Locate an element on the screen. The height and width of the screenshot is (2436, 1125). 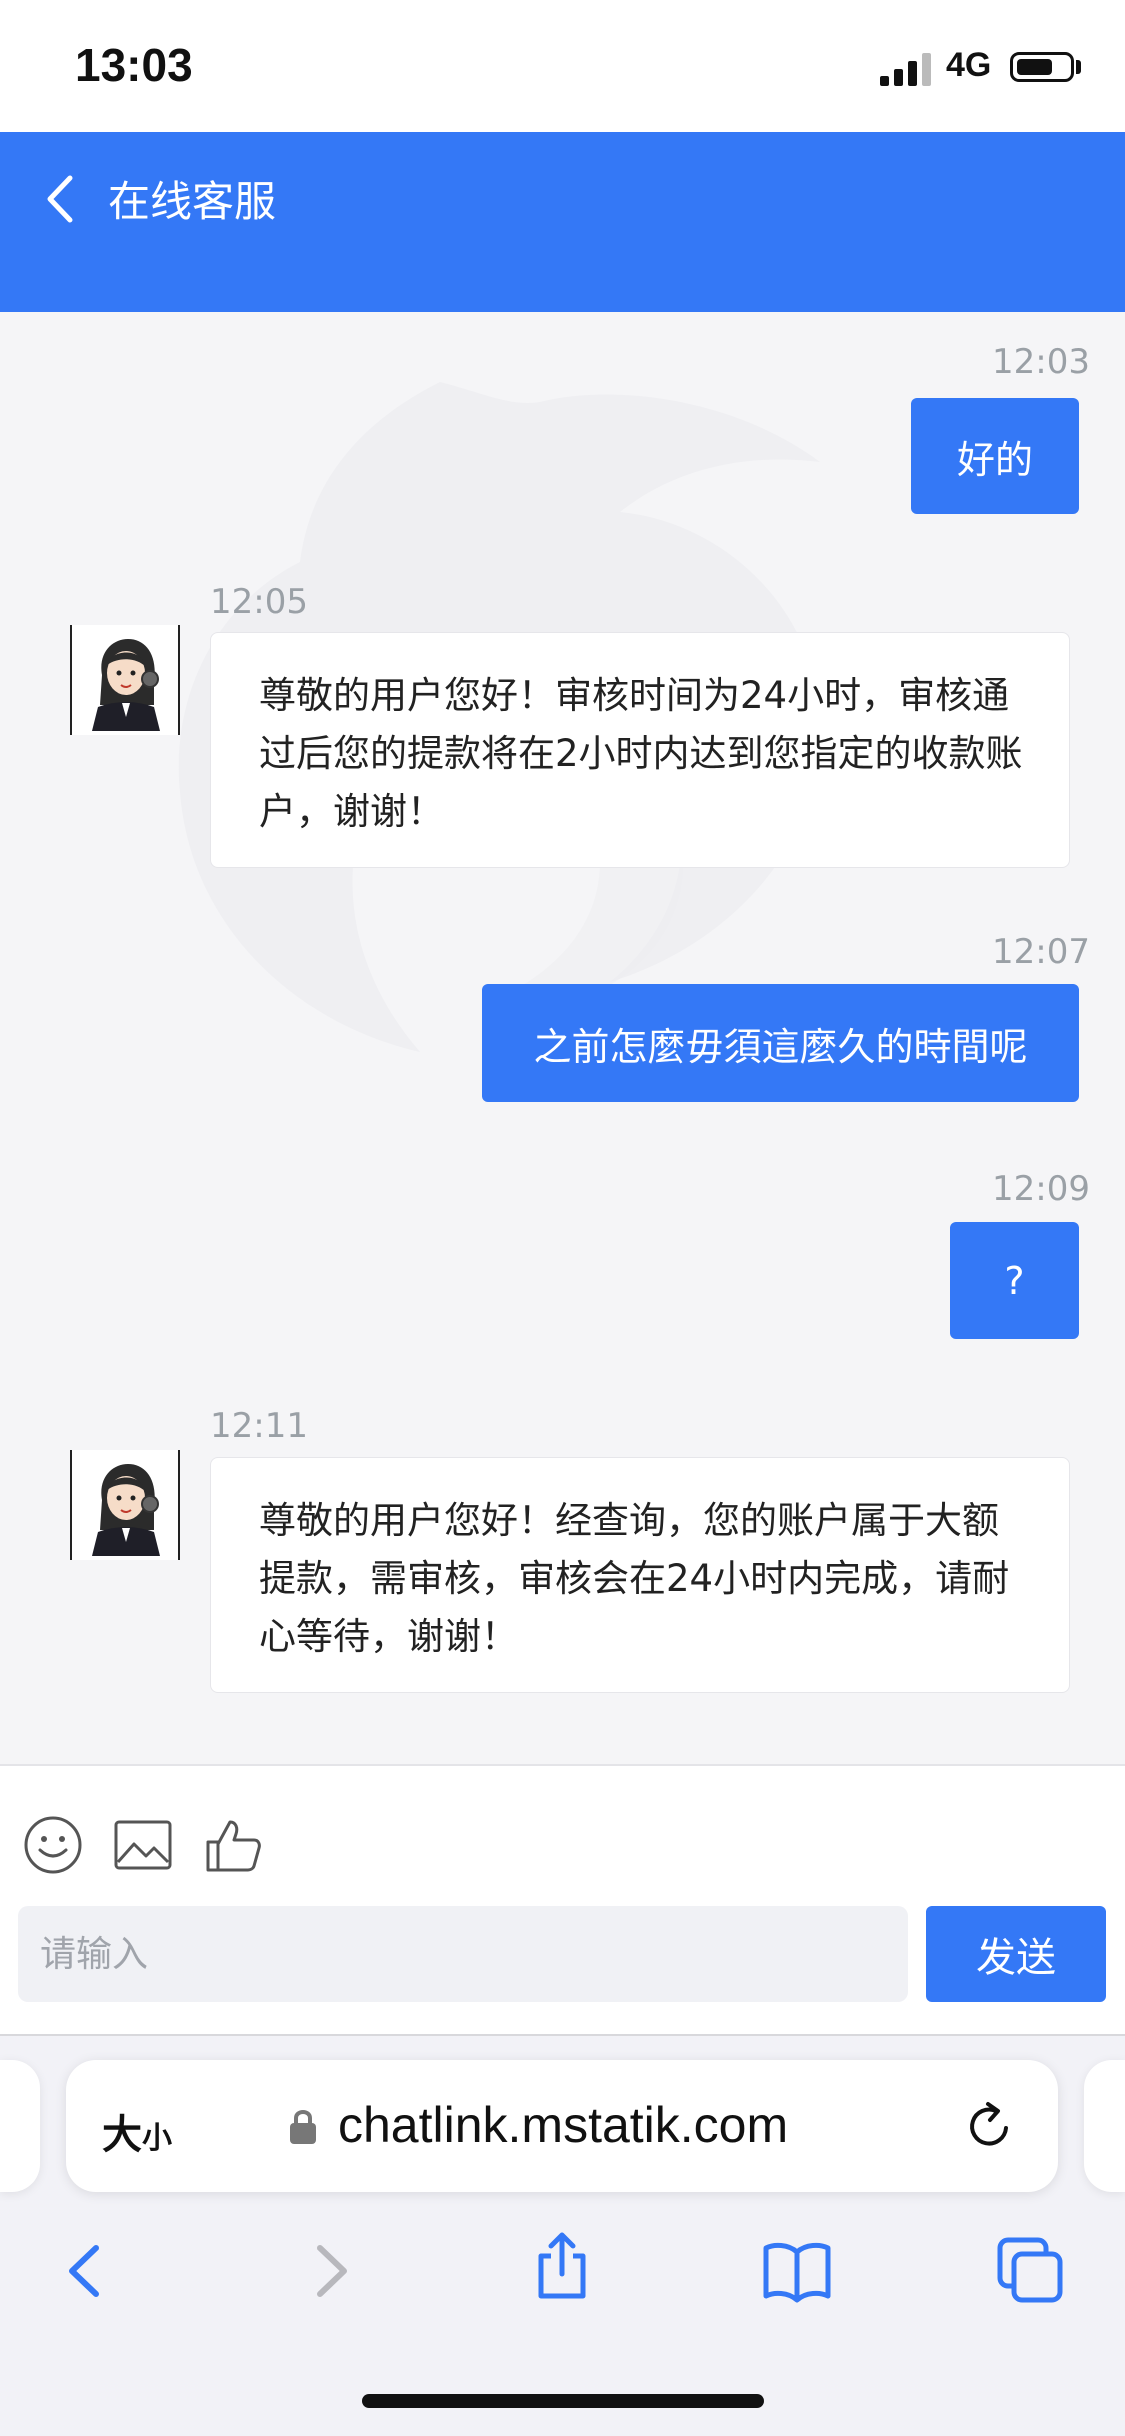
message-timestamp: 12:03 is located at coordinates (1041, 362).